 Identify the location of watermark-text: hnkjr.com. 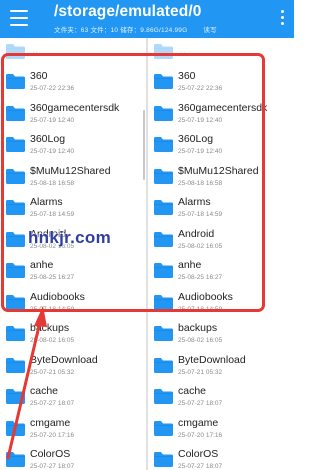
(70, 237).